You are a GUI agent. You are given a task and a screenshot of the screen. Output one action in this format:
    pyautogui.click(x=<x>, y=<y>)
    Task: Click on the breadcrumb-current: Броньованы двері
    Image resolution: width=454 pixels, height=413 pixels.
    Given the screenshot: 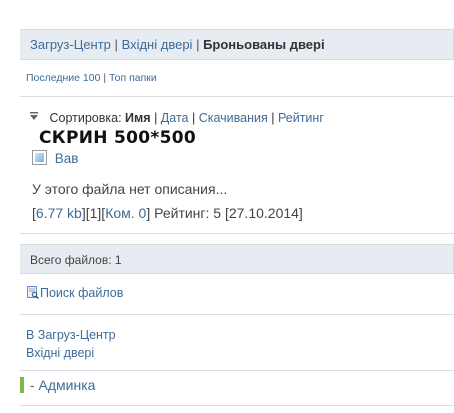 What is the action you would take?
    pyautogui.click(x=264, y=44)
    